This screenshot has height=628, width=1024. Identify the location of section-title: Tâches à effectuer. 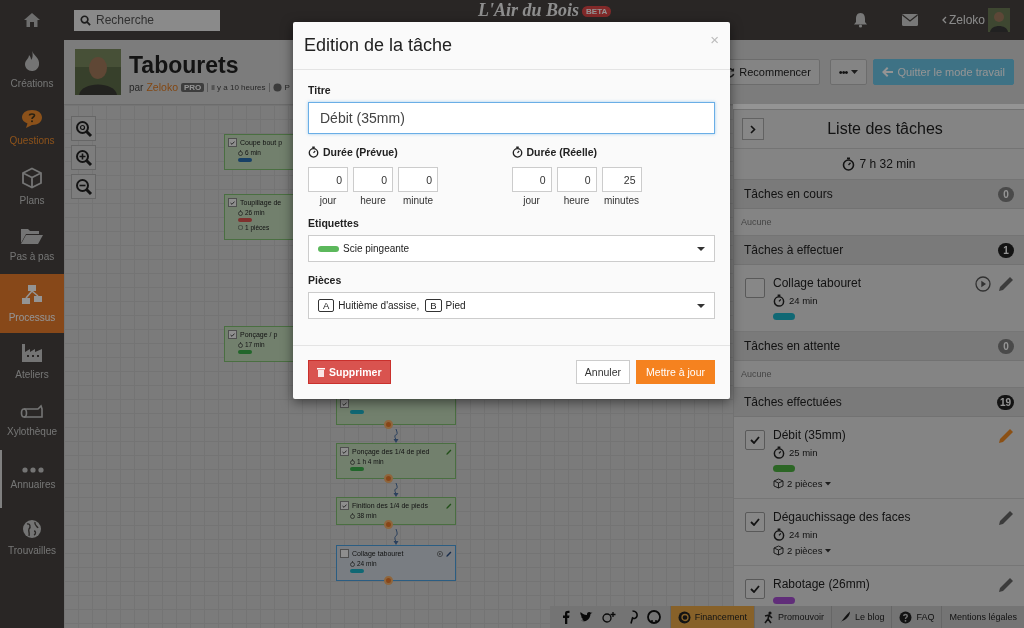
(794, 250).